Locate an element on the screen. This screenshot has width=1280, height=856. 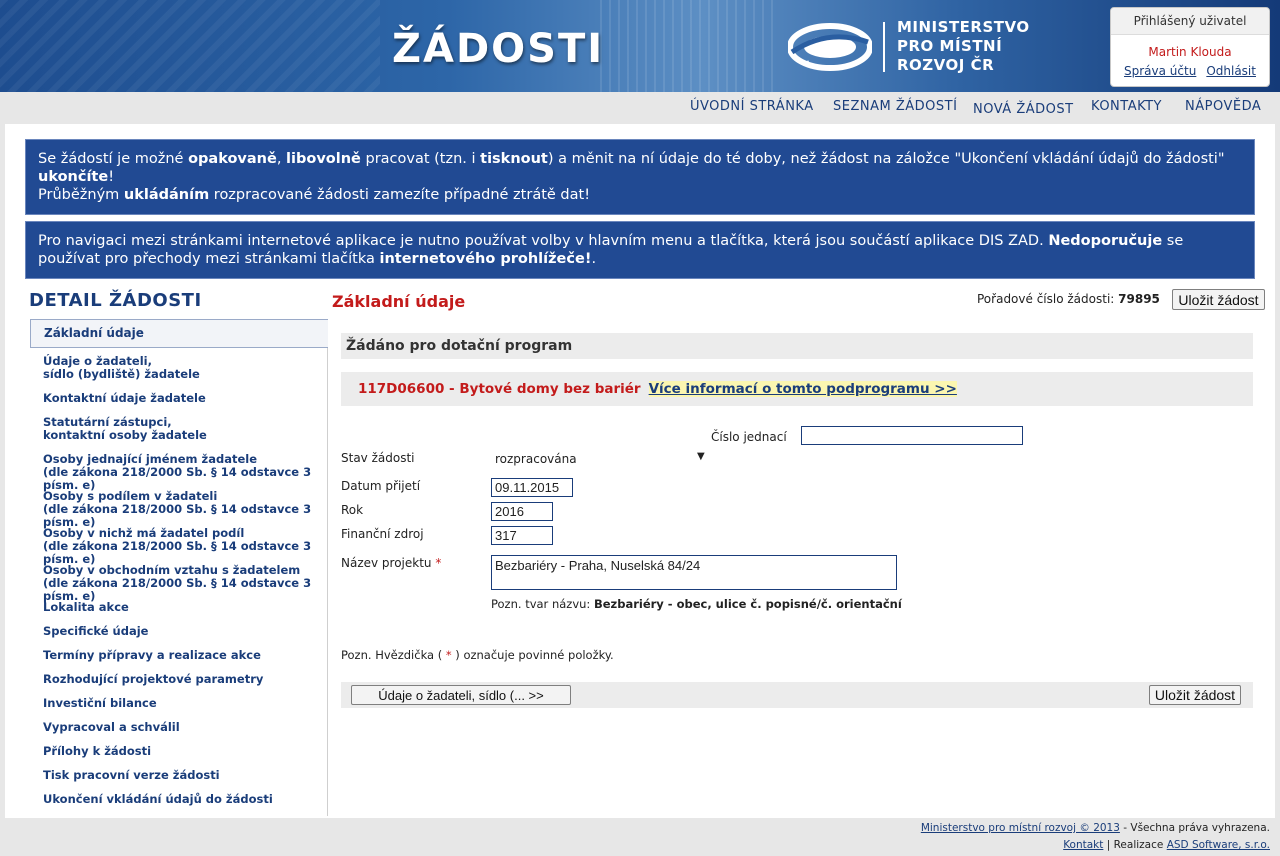
section-title: Základní údaje is located at coordinates (399, 301).